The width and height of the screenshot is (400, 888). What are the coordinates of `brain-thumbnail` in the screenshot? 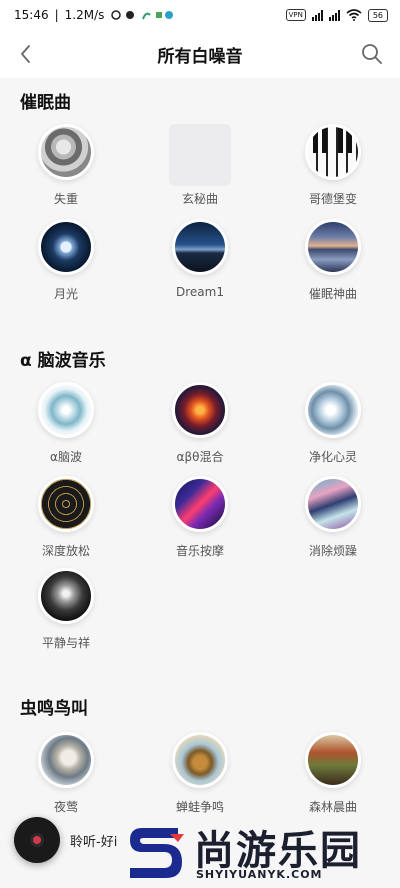 It's located at (66, 410).